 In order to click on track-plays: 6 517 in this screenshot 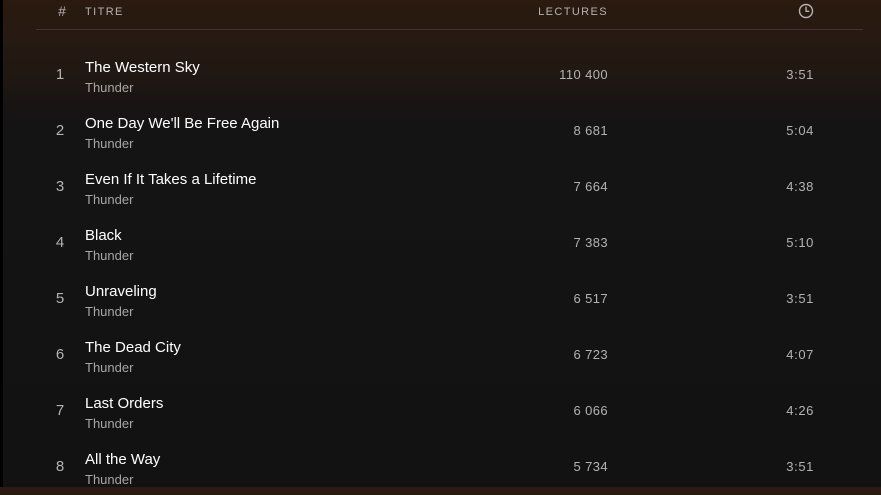, I will do `click(590, 298)`.